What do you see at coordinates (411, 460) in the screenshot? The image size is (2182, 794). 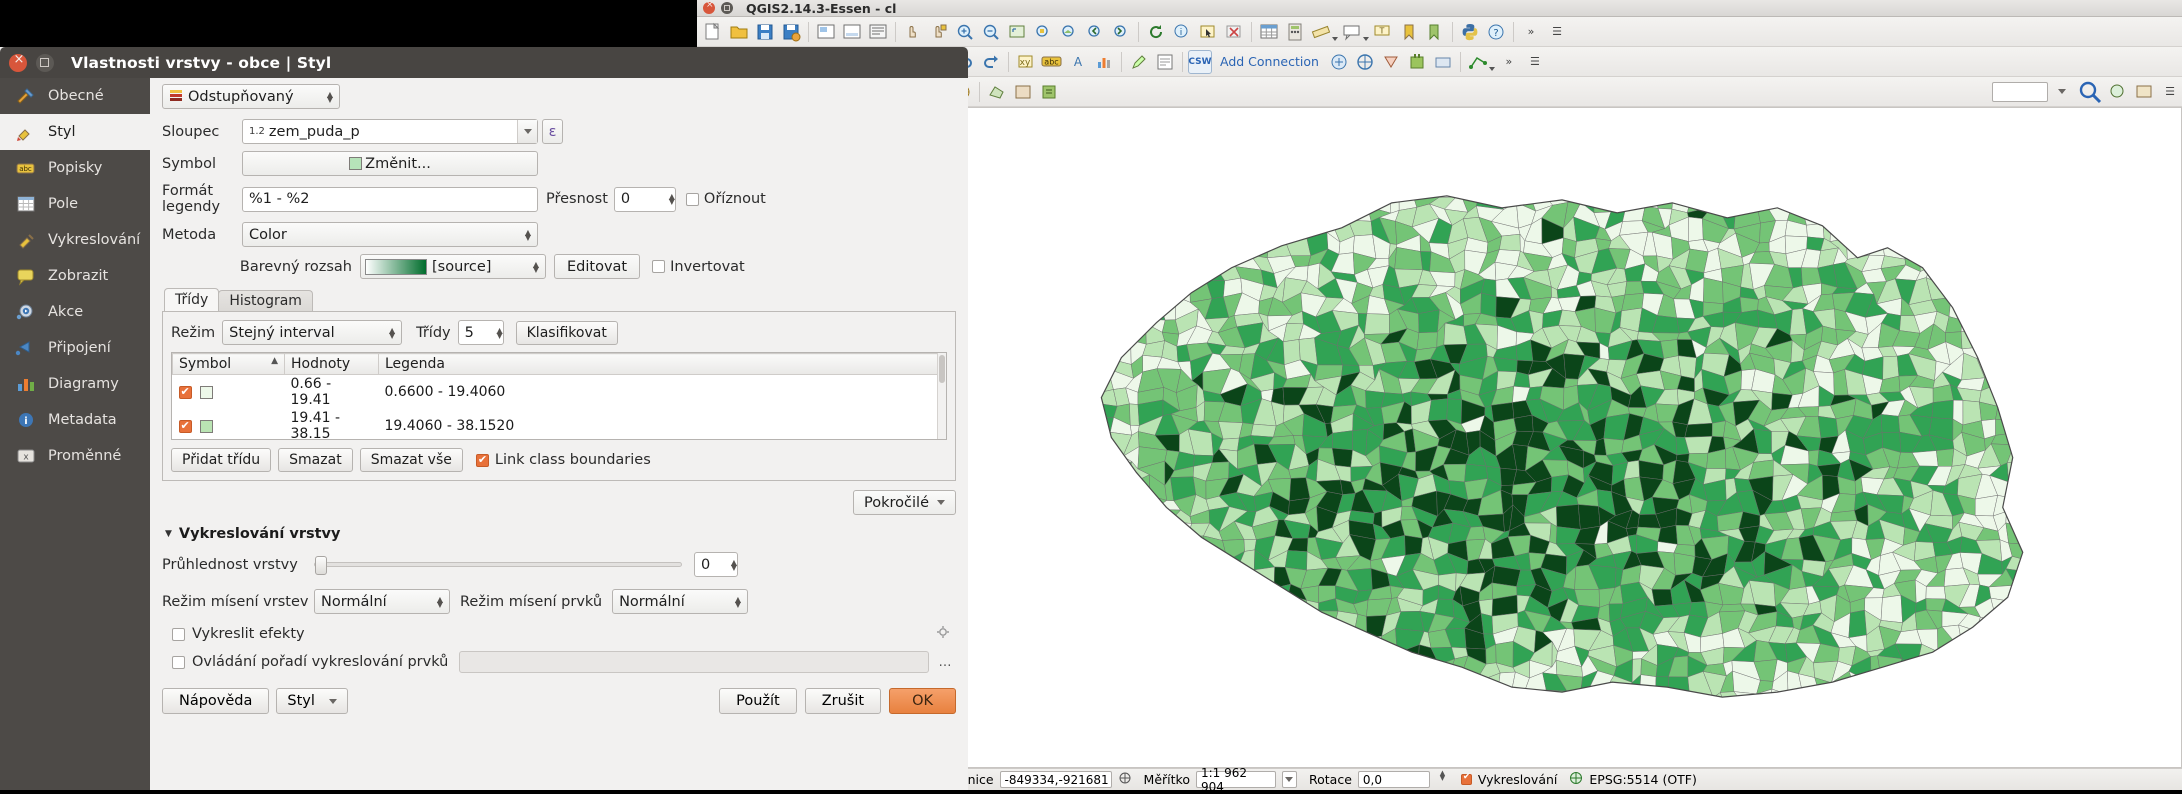 I see `delete-all-classes-button: Smazat vše` at bounding box center [411, 460].